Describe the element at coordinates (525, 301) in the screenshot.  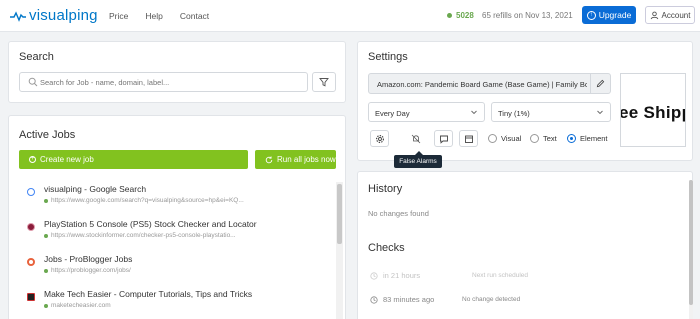
I see `check-row: 83 minutes ago No change detected` at that location.